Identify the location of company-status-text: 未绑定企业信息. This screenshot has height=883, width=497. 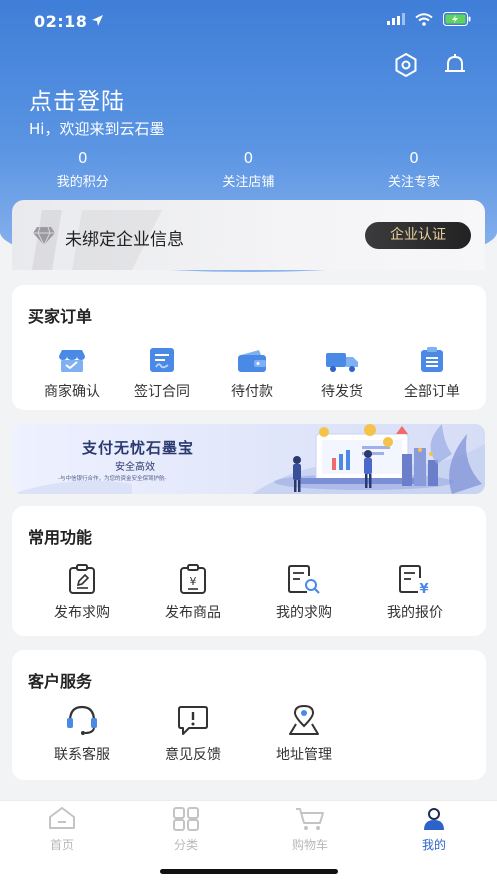
(124, 240).